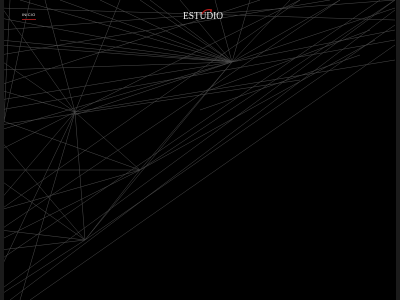 The height and width of the screenshot is (300, 400). I want to click on right-frame-edge, so click(398, 150).